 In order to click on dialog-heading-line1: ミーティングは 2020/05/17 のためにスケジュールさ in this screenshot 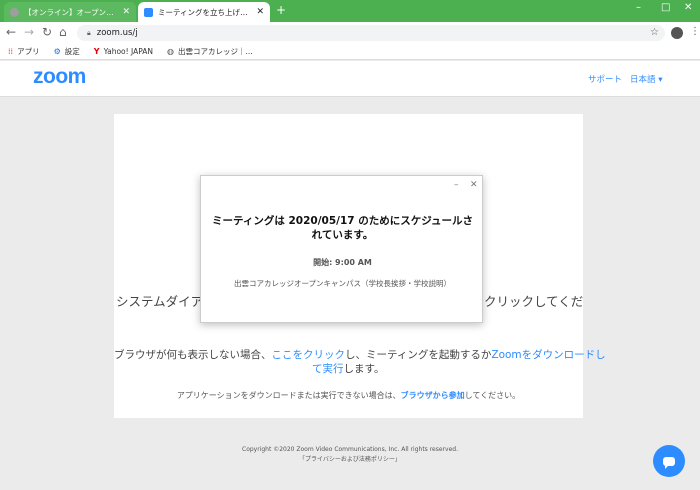, I will do `click(342, 221)`.